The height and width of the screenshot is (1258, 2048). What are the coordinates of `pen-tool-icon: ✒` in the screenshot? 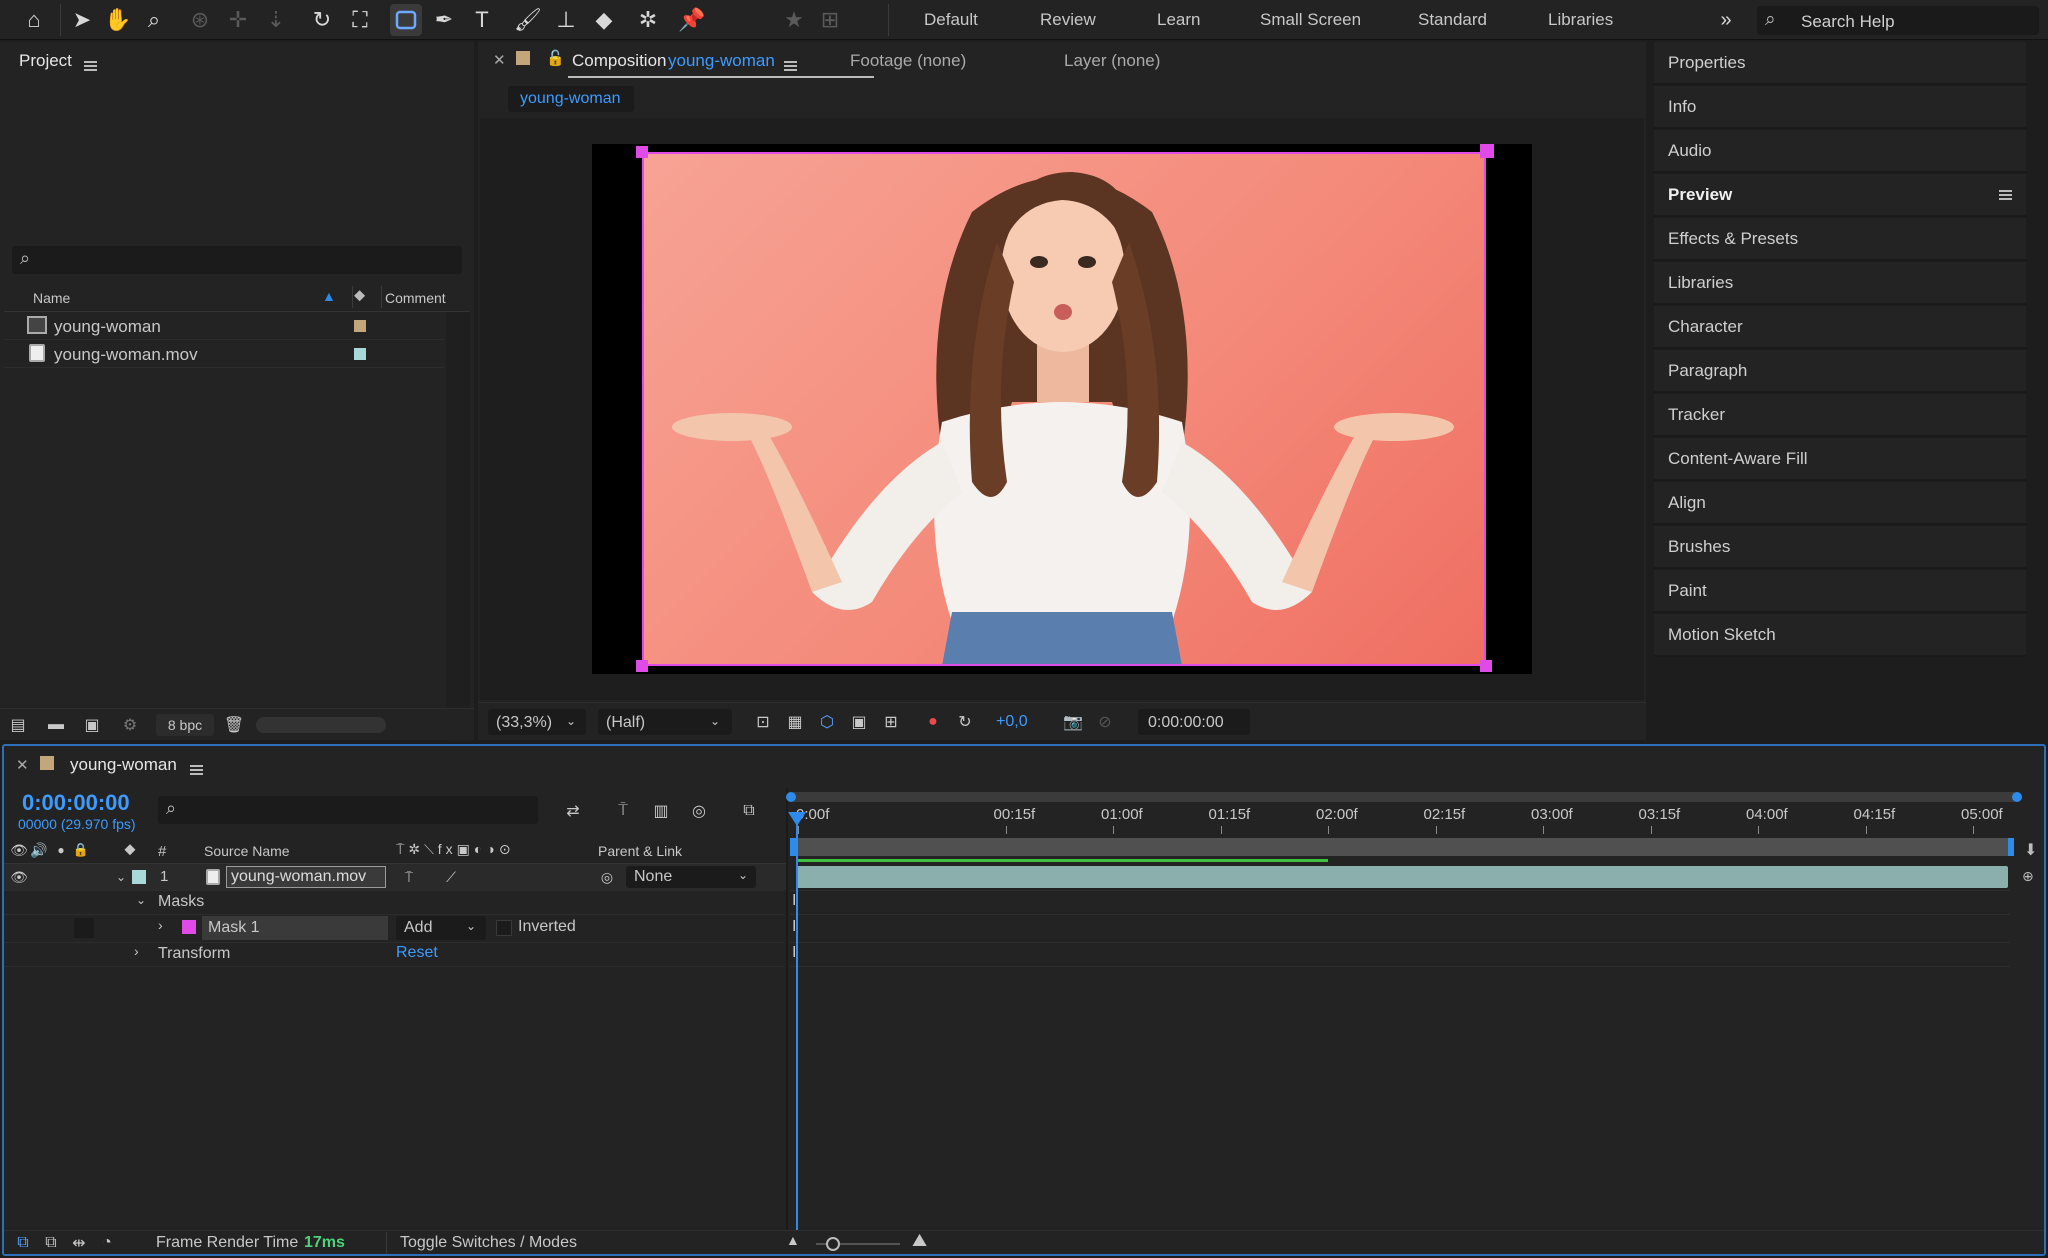 It's located at (444, 20).